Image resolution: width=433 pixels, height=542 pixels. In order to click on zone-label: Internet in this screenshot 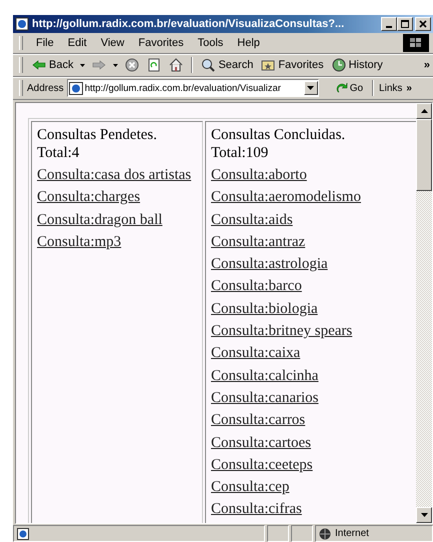, I will do `click(352, 533)`.